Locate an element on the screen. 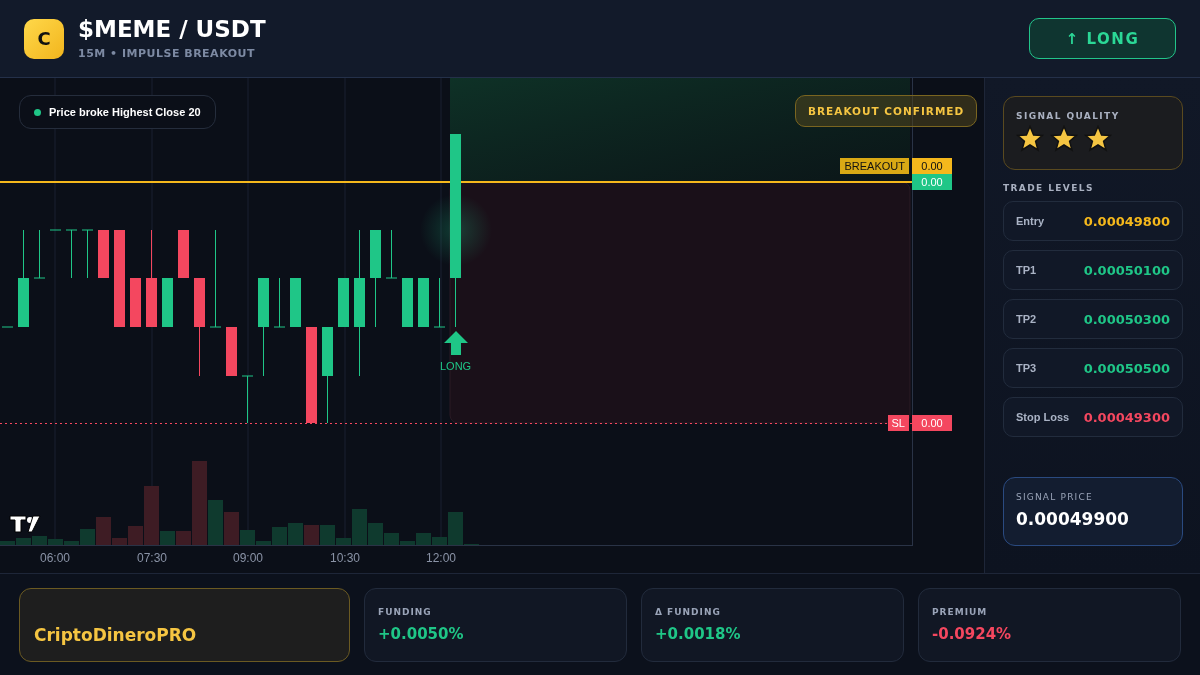 The height and width of the screenshot is (675, 1200). metric-value: +0.0018% is located at coordinates (698, 634).